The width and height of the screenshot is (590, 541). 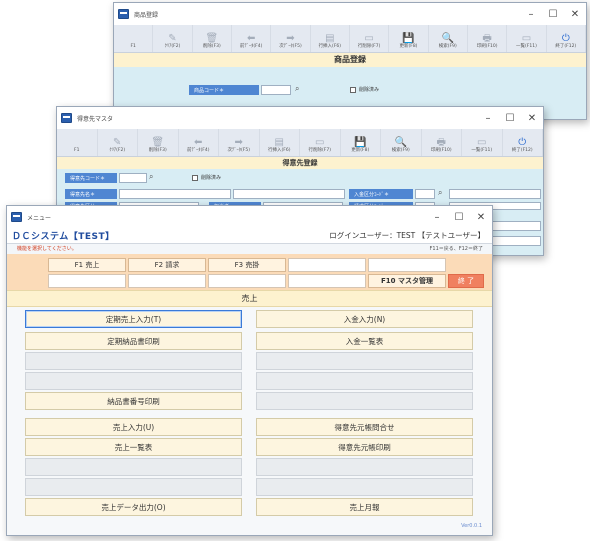 What do you see at coordinates (133, 341) in the screenshot?
I see `menu-button: 定期納品書印刷` at bounding box center [133, 341].